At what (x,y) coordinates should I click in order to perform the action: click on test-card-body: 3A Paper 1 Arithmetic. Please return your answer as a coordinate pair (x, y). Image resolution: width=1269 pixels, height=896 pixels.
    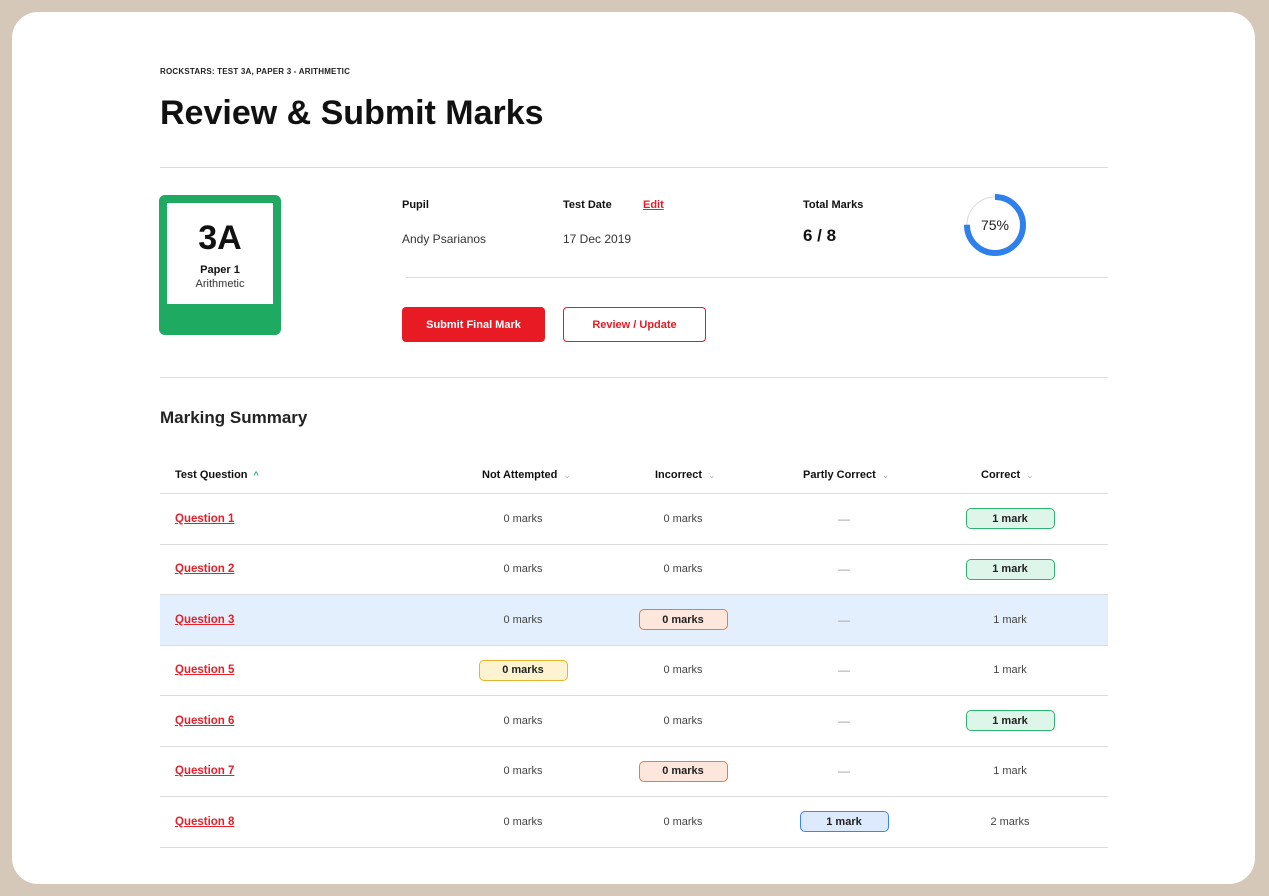
    Looking at the image, I should click on (220, 253).